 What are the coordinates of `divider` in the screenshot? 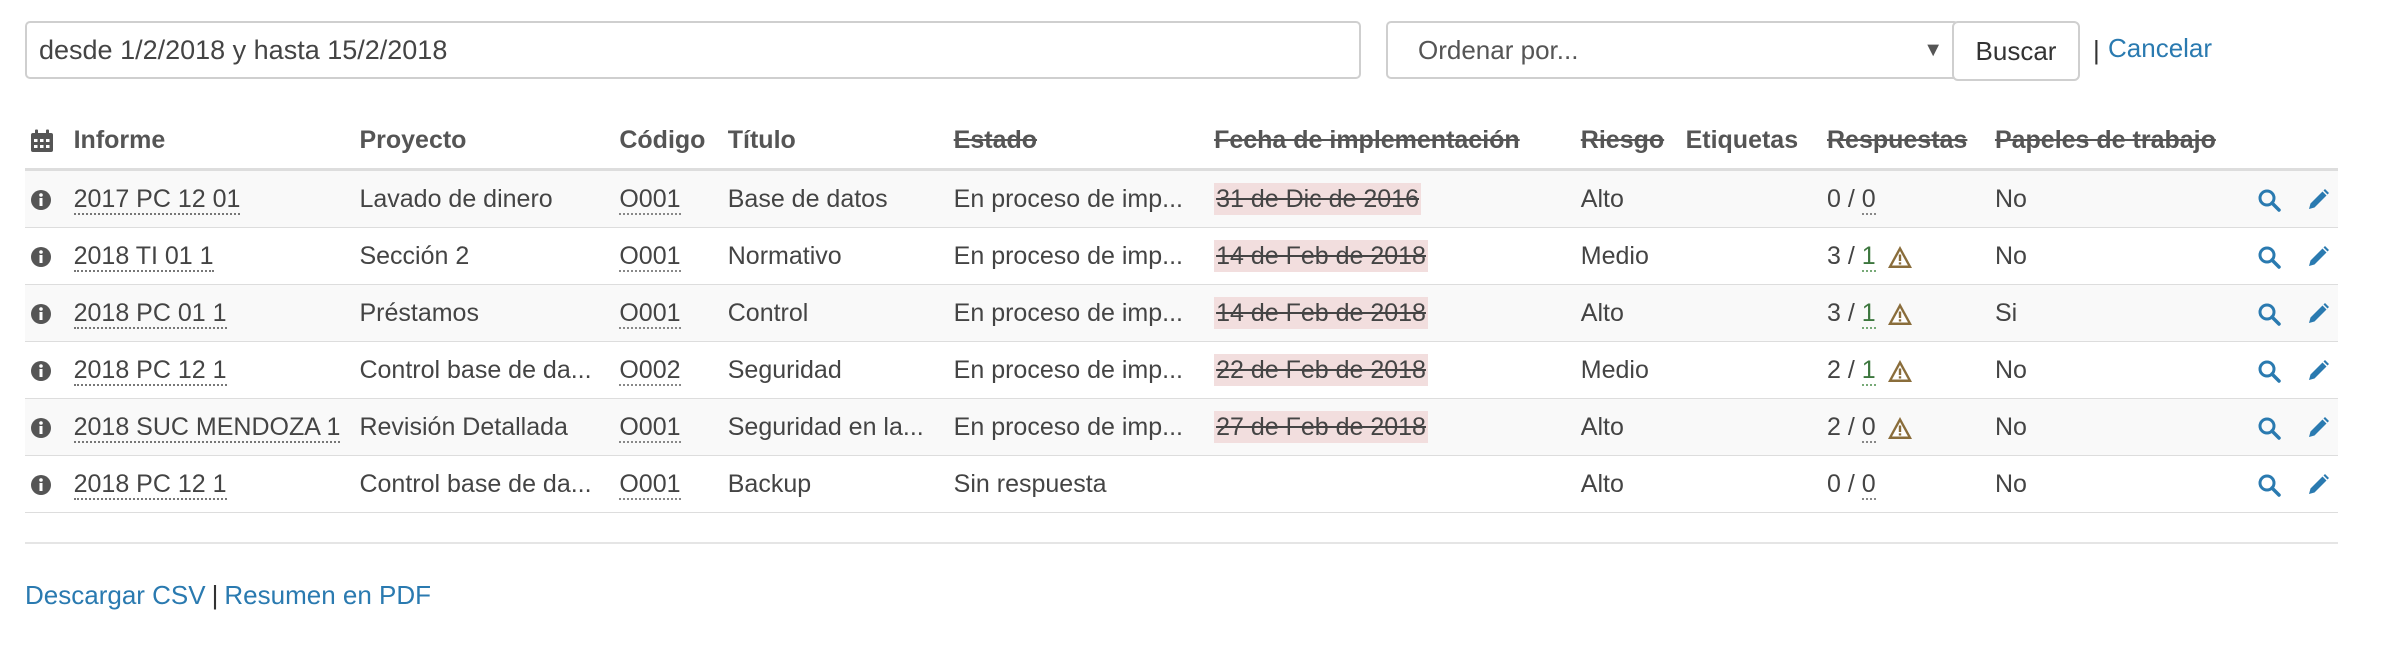 It's located at (1181, 543).